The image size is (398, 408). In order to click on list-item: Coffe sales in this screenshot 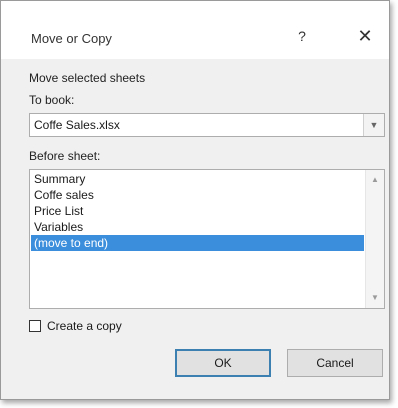, I will do `click(197, 195)`.